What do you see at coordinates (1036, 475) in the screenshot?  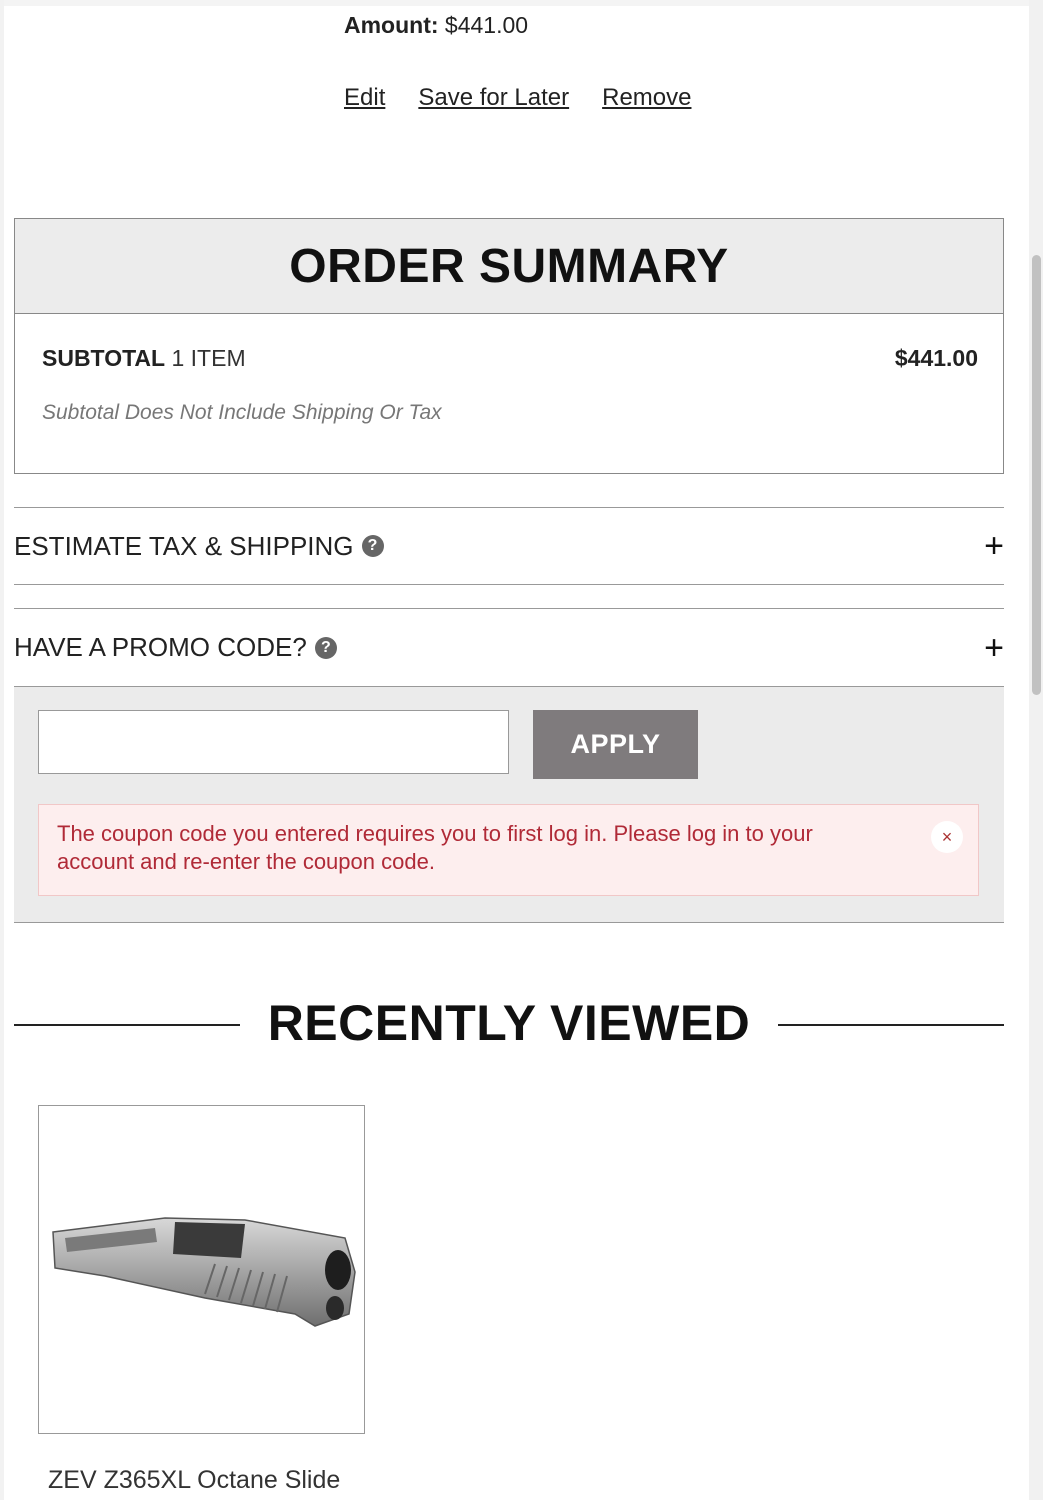 I see `scrollbar-thumb` at bounding box center [1036, 475].